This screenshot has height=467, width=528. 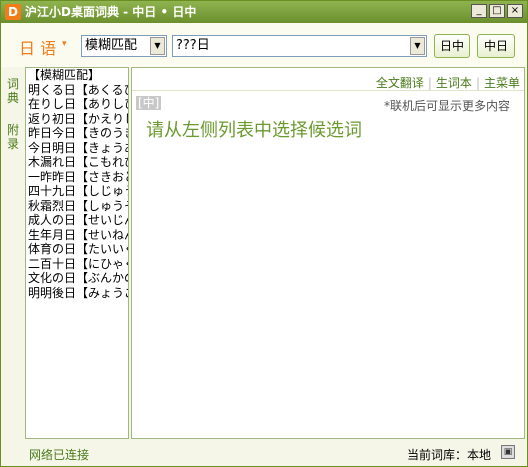 What do you see at coordinates (496, 46) in the screenshot?
I see `chinese-japanese-button: 中日` at bounding box center [496, 46].